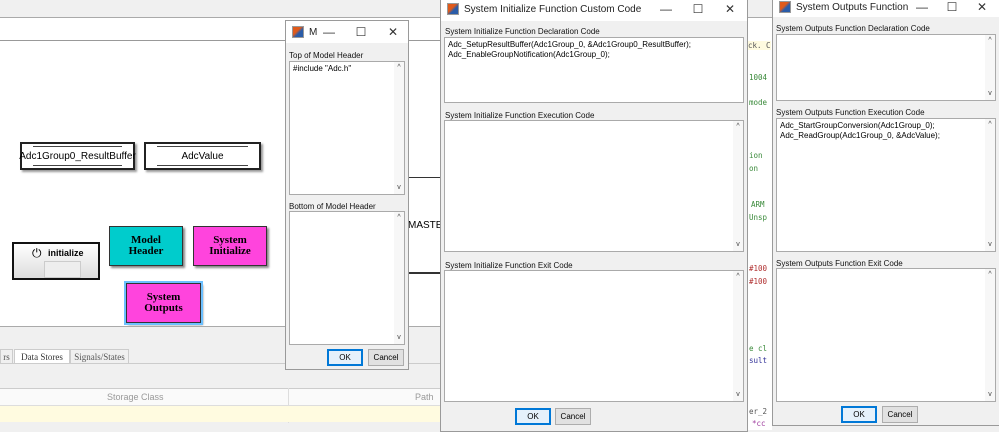 The image size is (999, 432). I want to click on initialize-block: ⏻ initialize, so click(56, 261).